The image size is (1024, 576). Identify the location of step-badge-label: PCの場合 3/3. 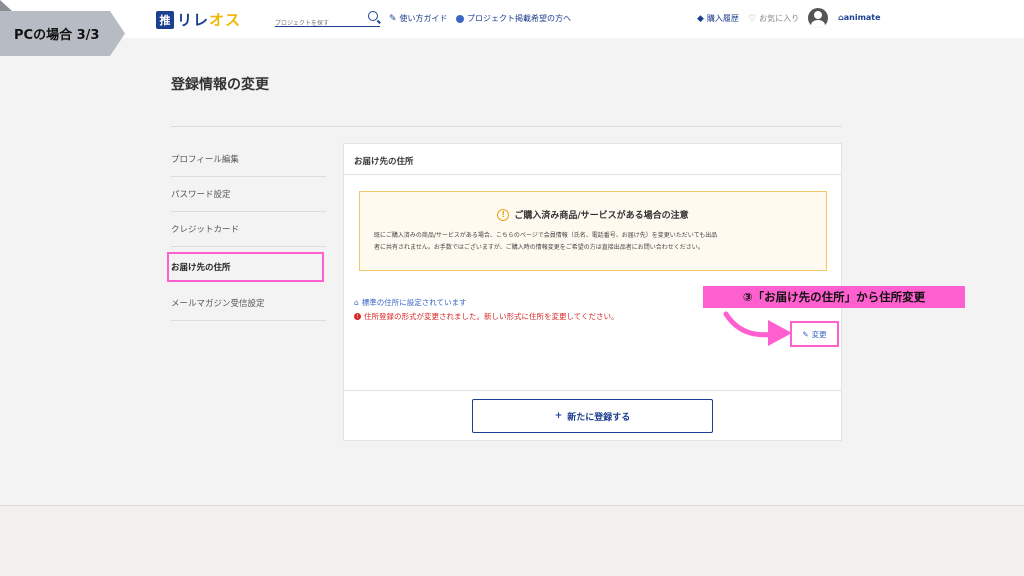
(57, 35).